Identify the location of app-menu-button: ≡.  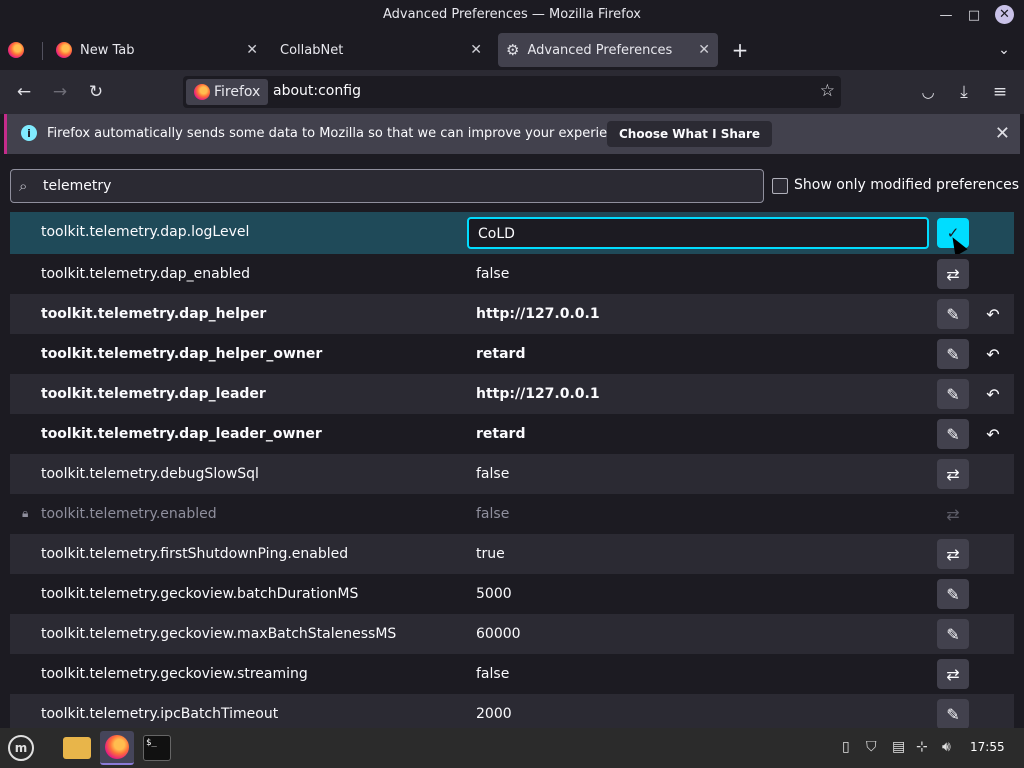
(1000, 92).